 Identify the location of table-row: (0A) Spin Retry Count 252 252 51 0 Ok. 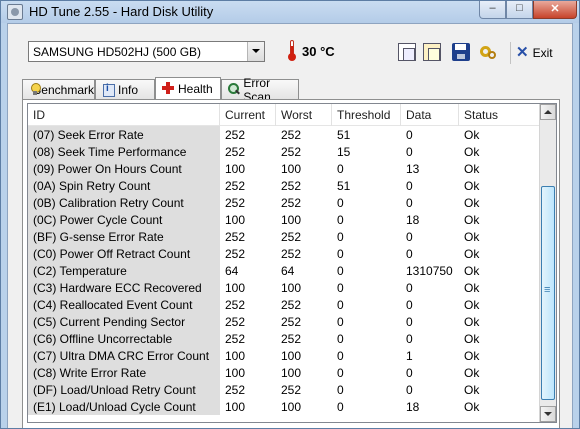
(284, 185).